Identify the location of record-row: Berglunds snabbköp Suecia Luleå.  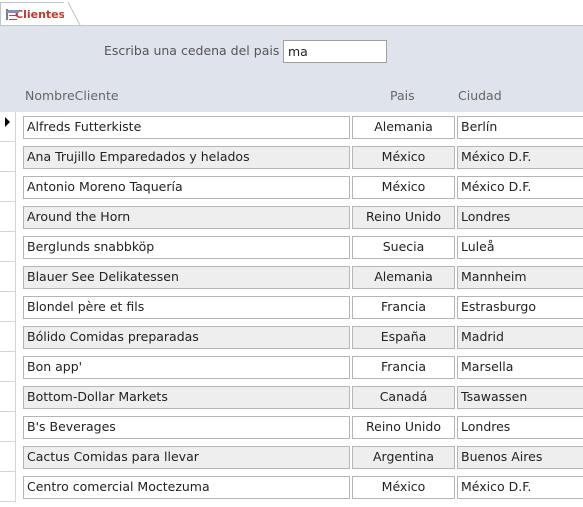
(291, 247).